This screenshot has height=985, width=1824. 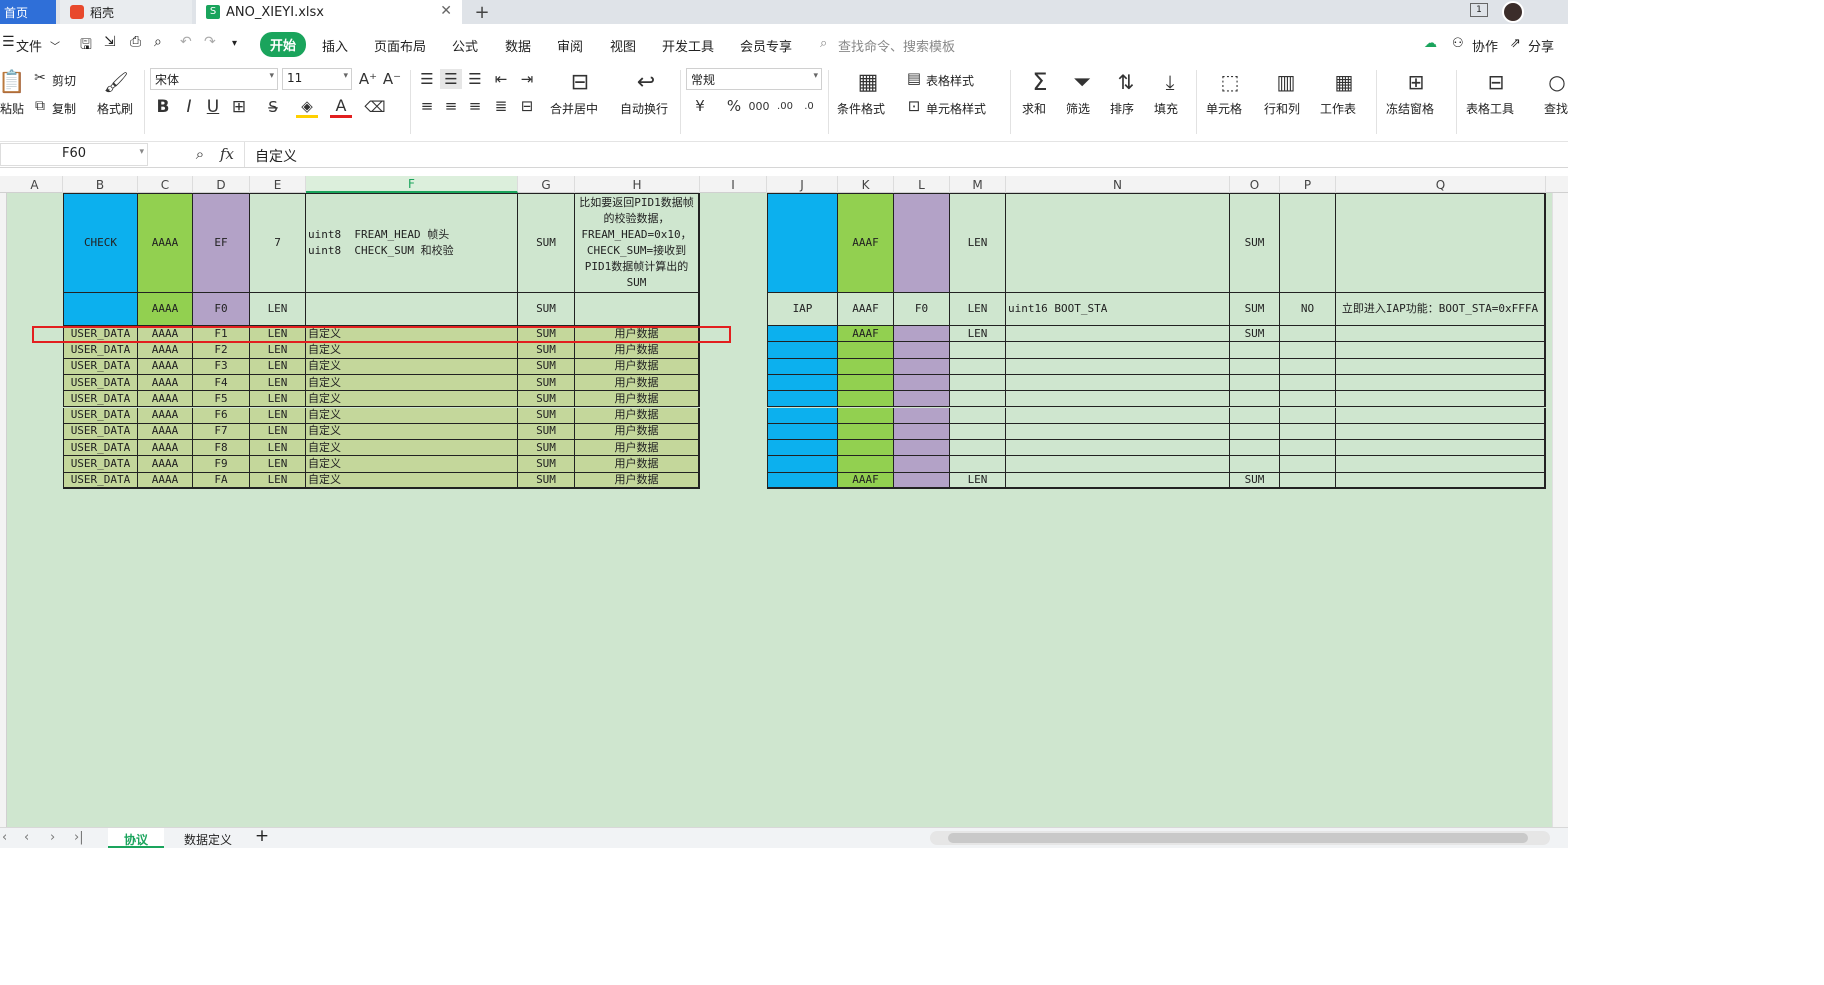 What do you see at coordinates (1441, 480) in the screenshot?
I see `cell-q-row11` at bounding box center [1441, 480].